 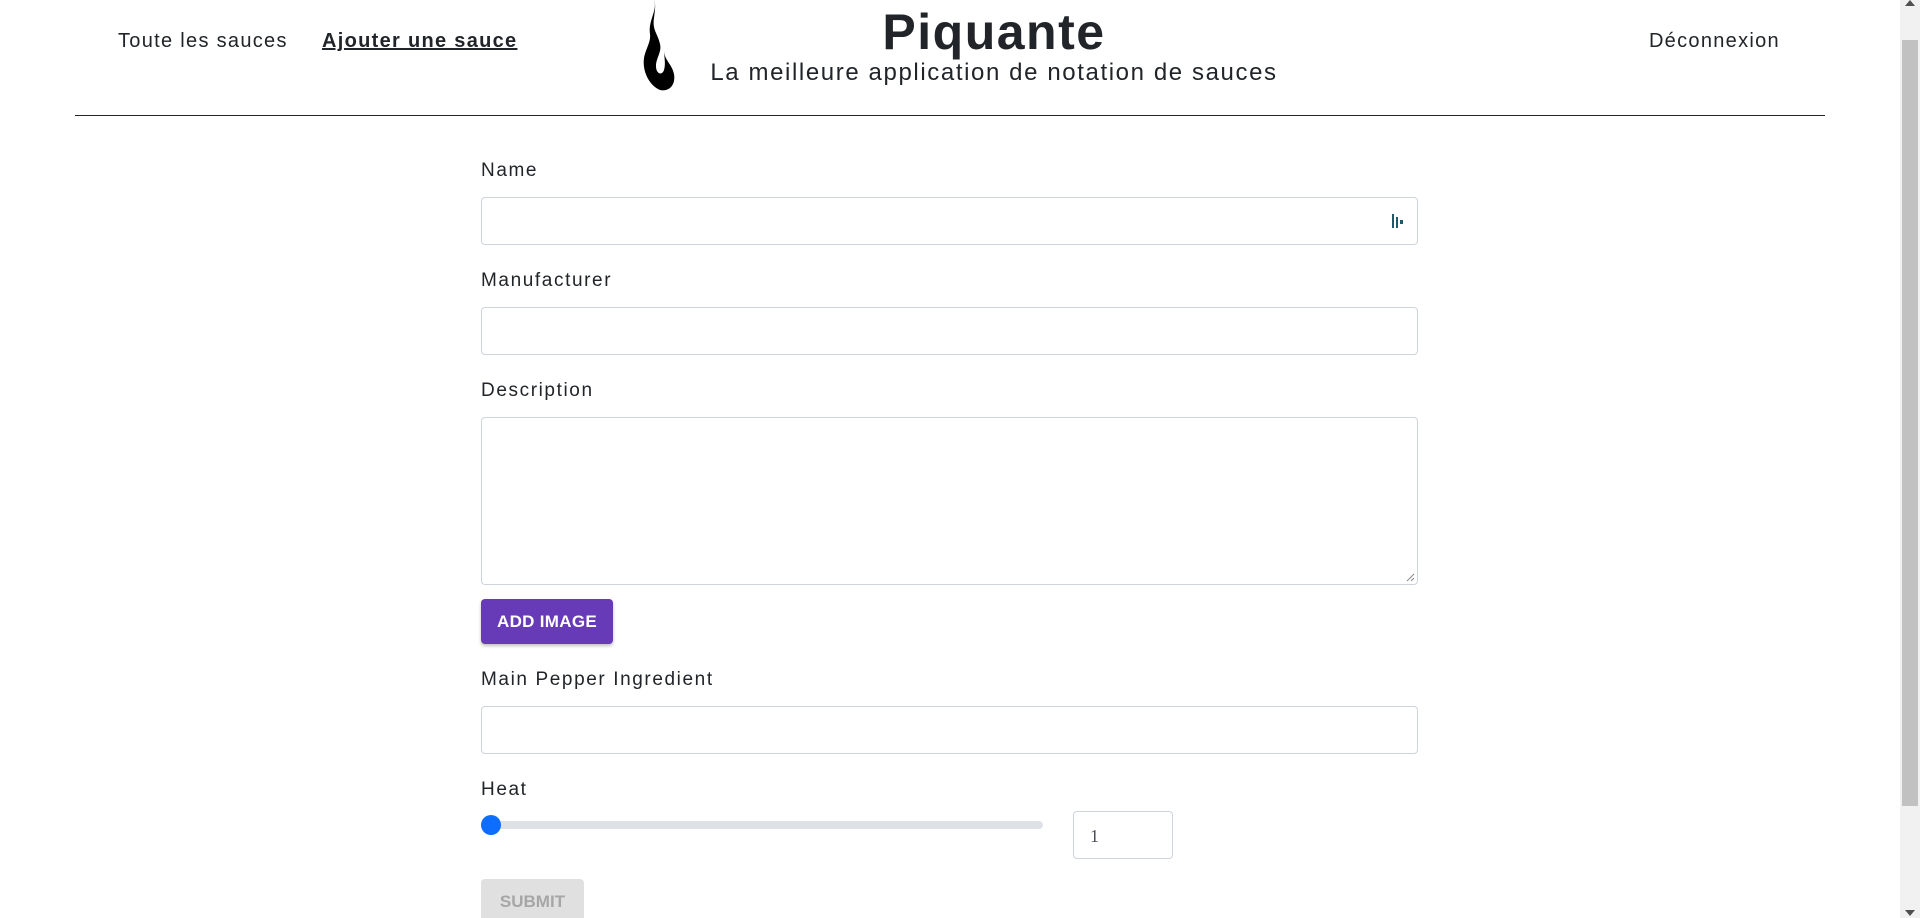 What do you see at coordinates (949, 331) in the screenshot?
I see `manufacturer-input` at bounding box center [949, 331].